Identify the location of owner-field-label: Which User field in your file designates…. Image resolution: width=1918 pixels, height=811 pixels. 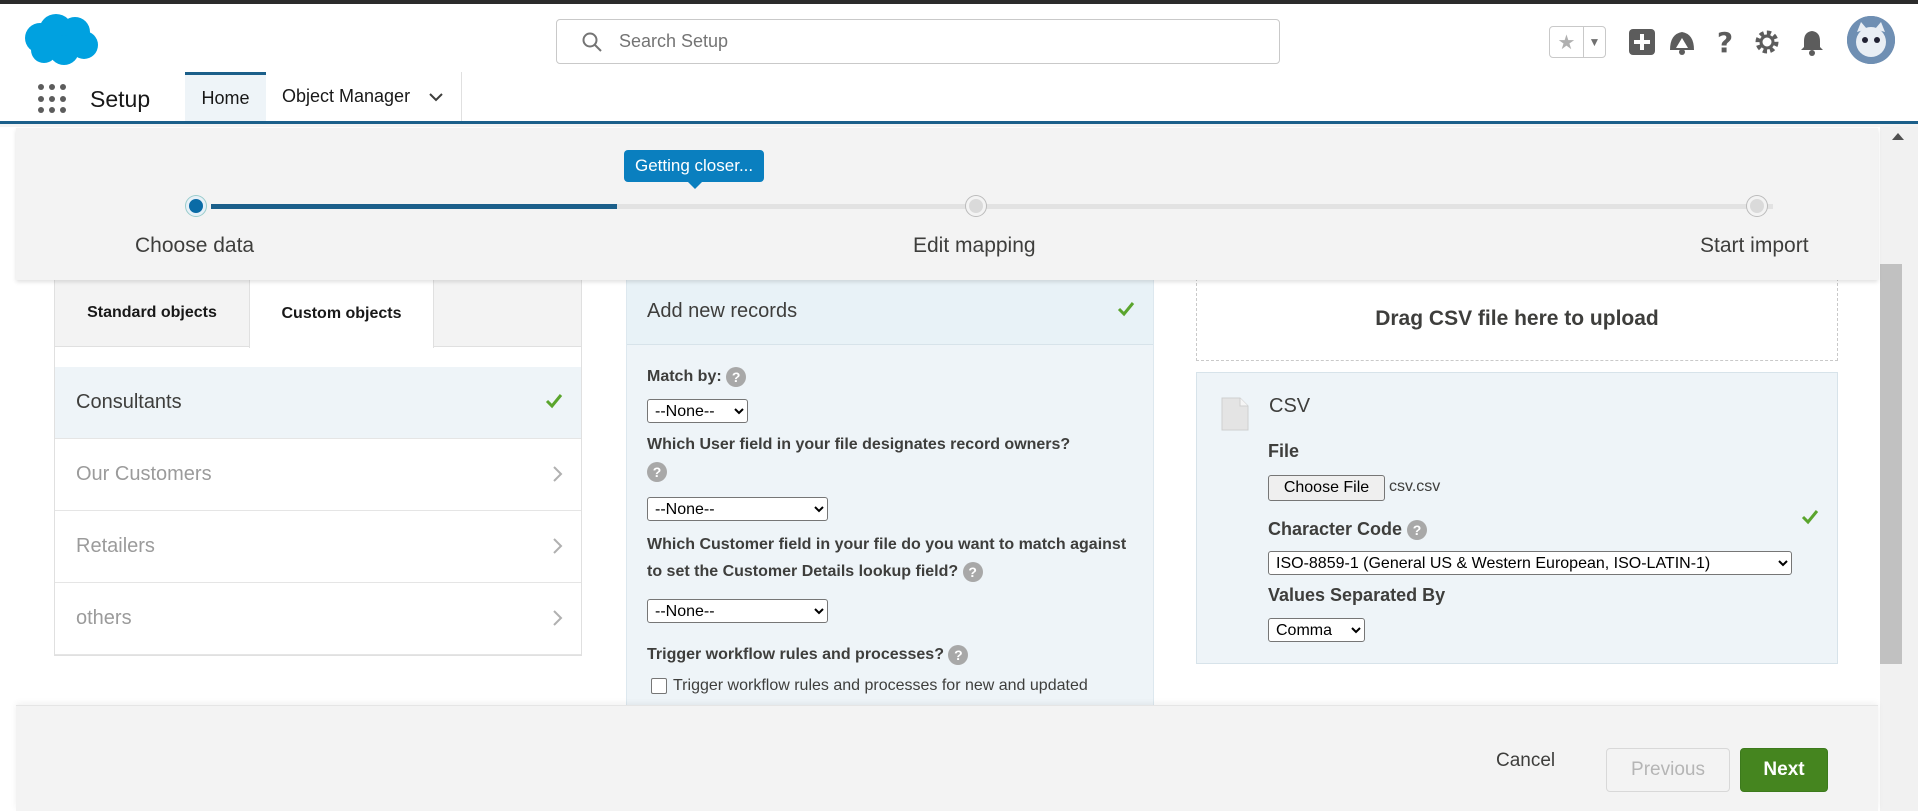
(892, 458).